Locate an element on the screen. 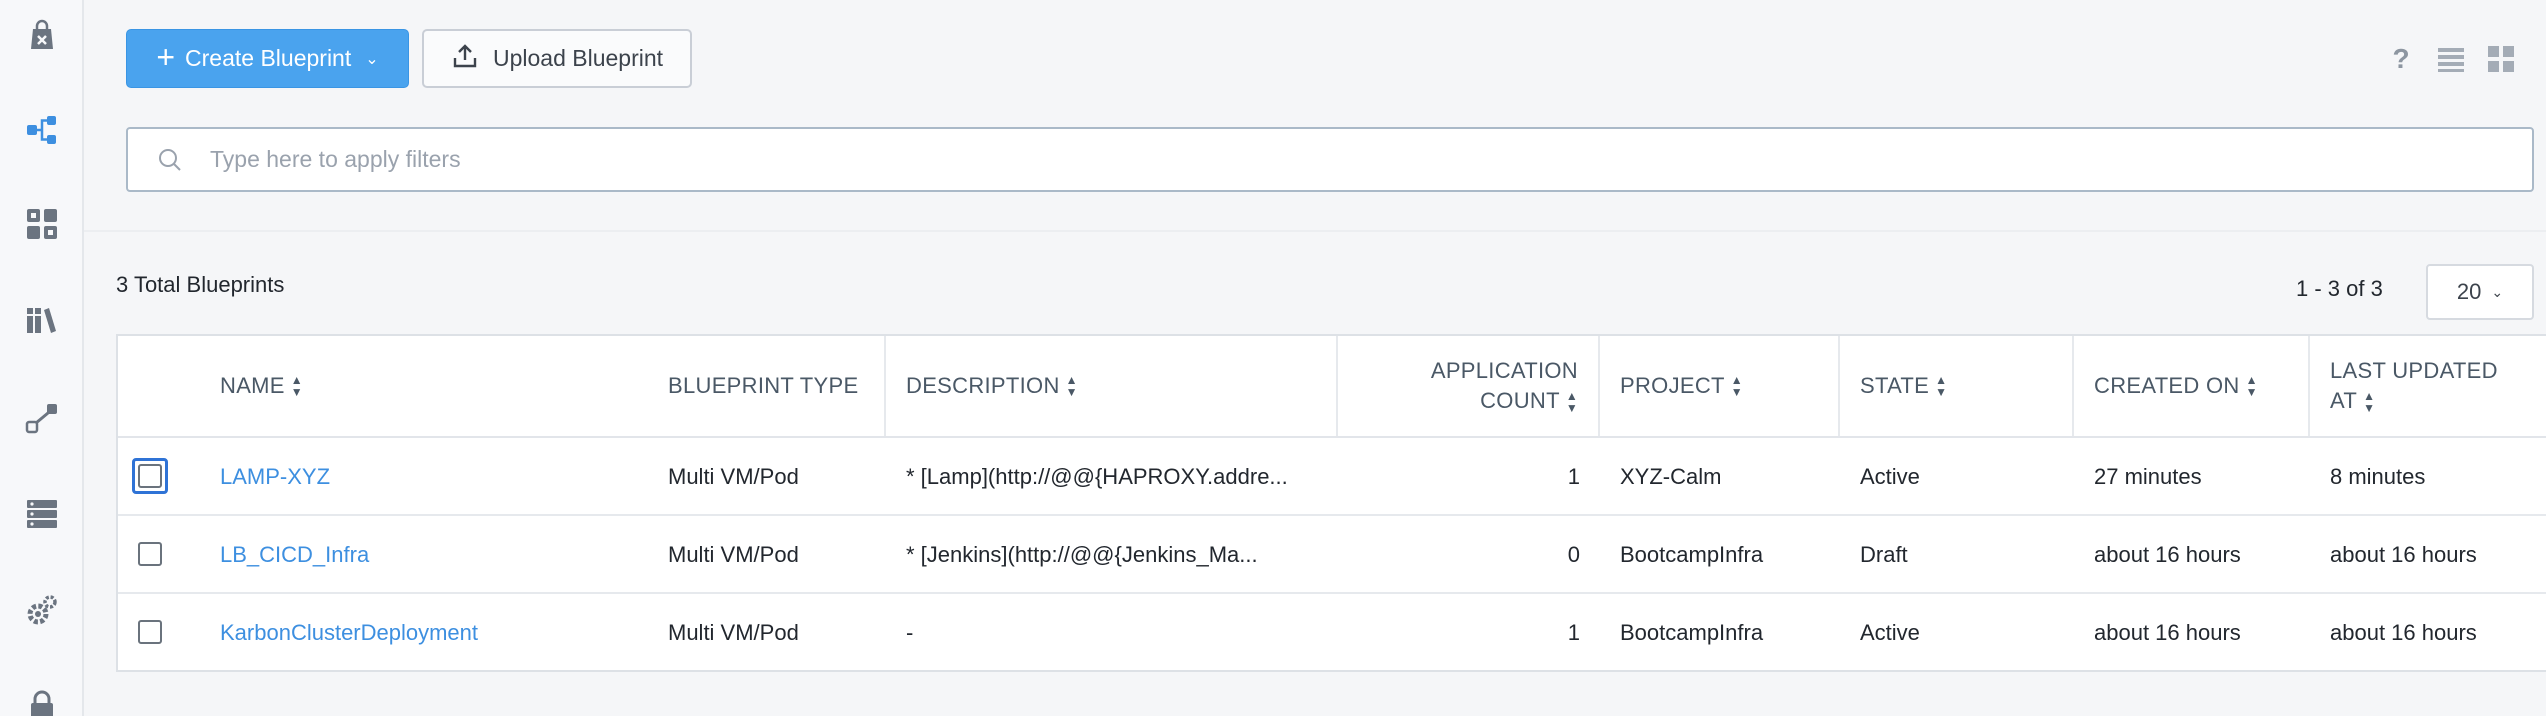 This screenshot has width=2546, height=716. blueprint-name-link: LAMP-XYZ is located at coordinates (275, 477).